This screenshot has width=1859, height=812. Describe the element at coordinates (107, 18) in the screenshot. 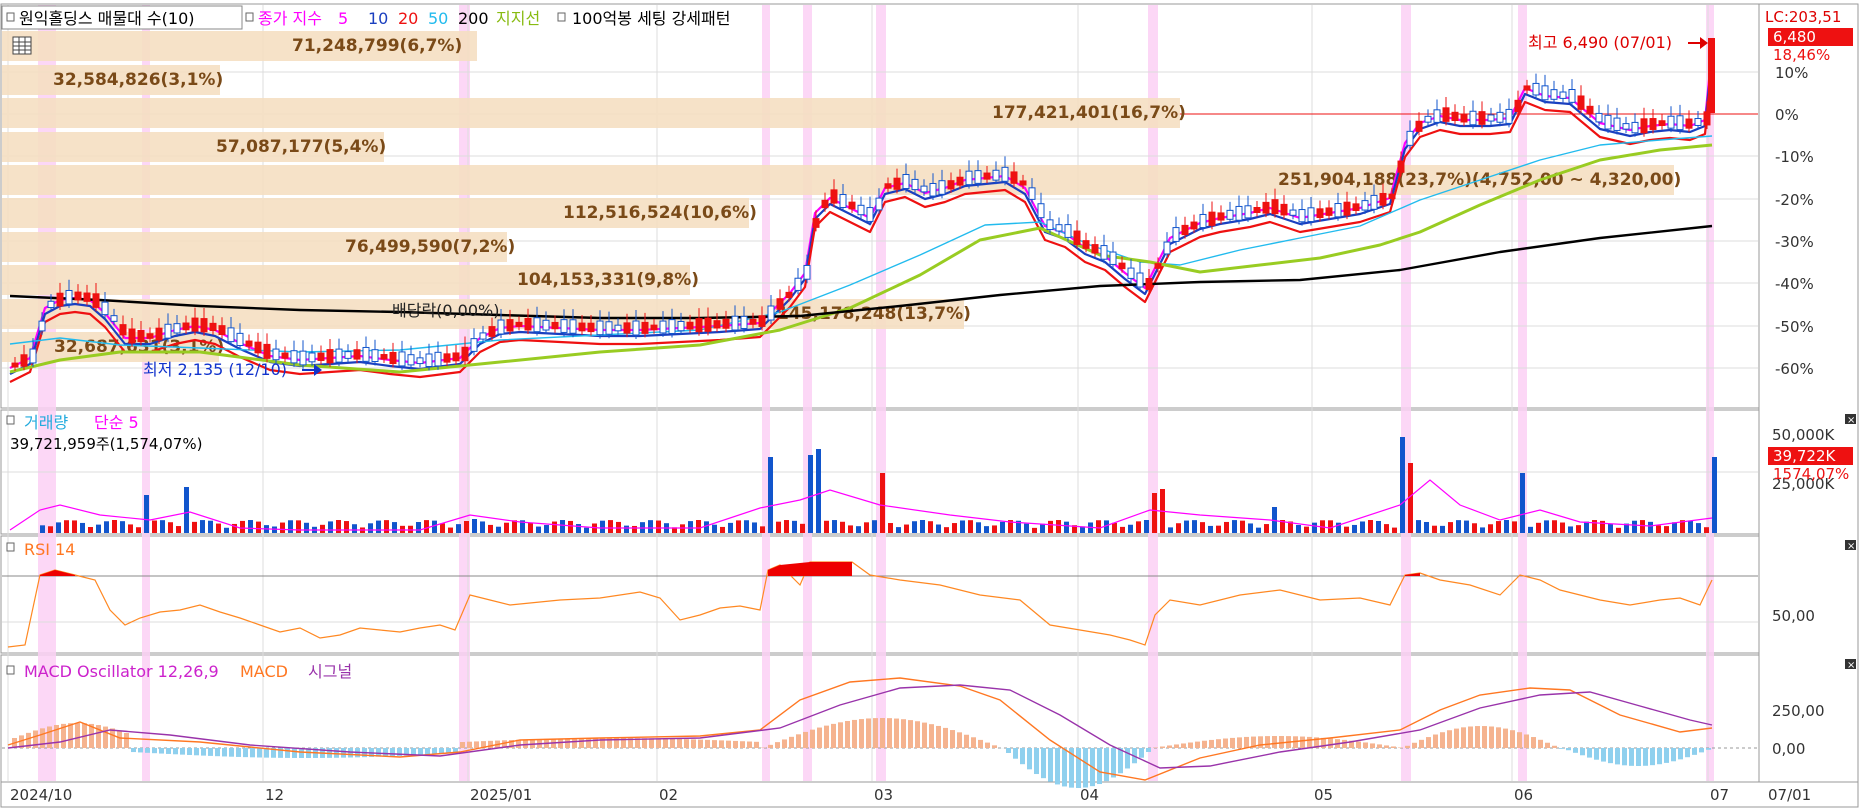

I see `legend-title: 원익홀딩스 매물대 수(10)` at that location.